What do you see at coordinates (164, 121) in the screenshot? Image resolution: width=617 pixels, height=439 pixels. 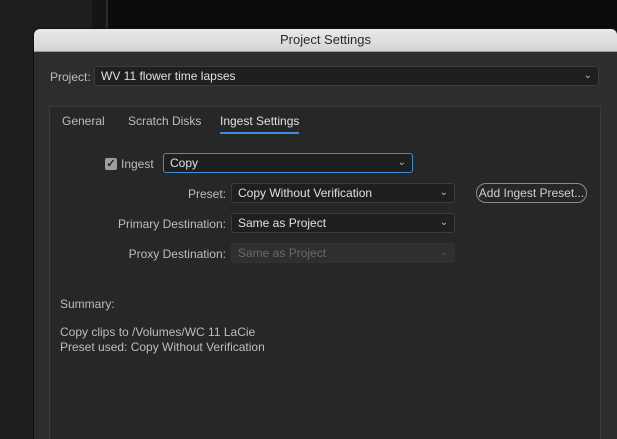 I see `tab-scratch-disks: Scratch Disks` at bounding box center [164, 121].